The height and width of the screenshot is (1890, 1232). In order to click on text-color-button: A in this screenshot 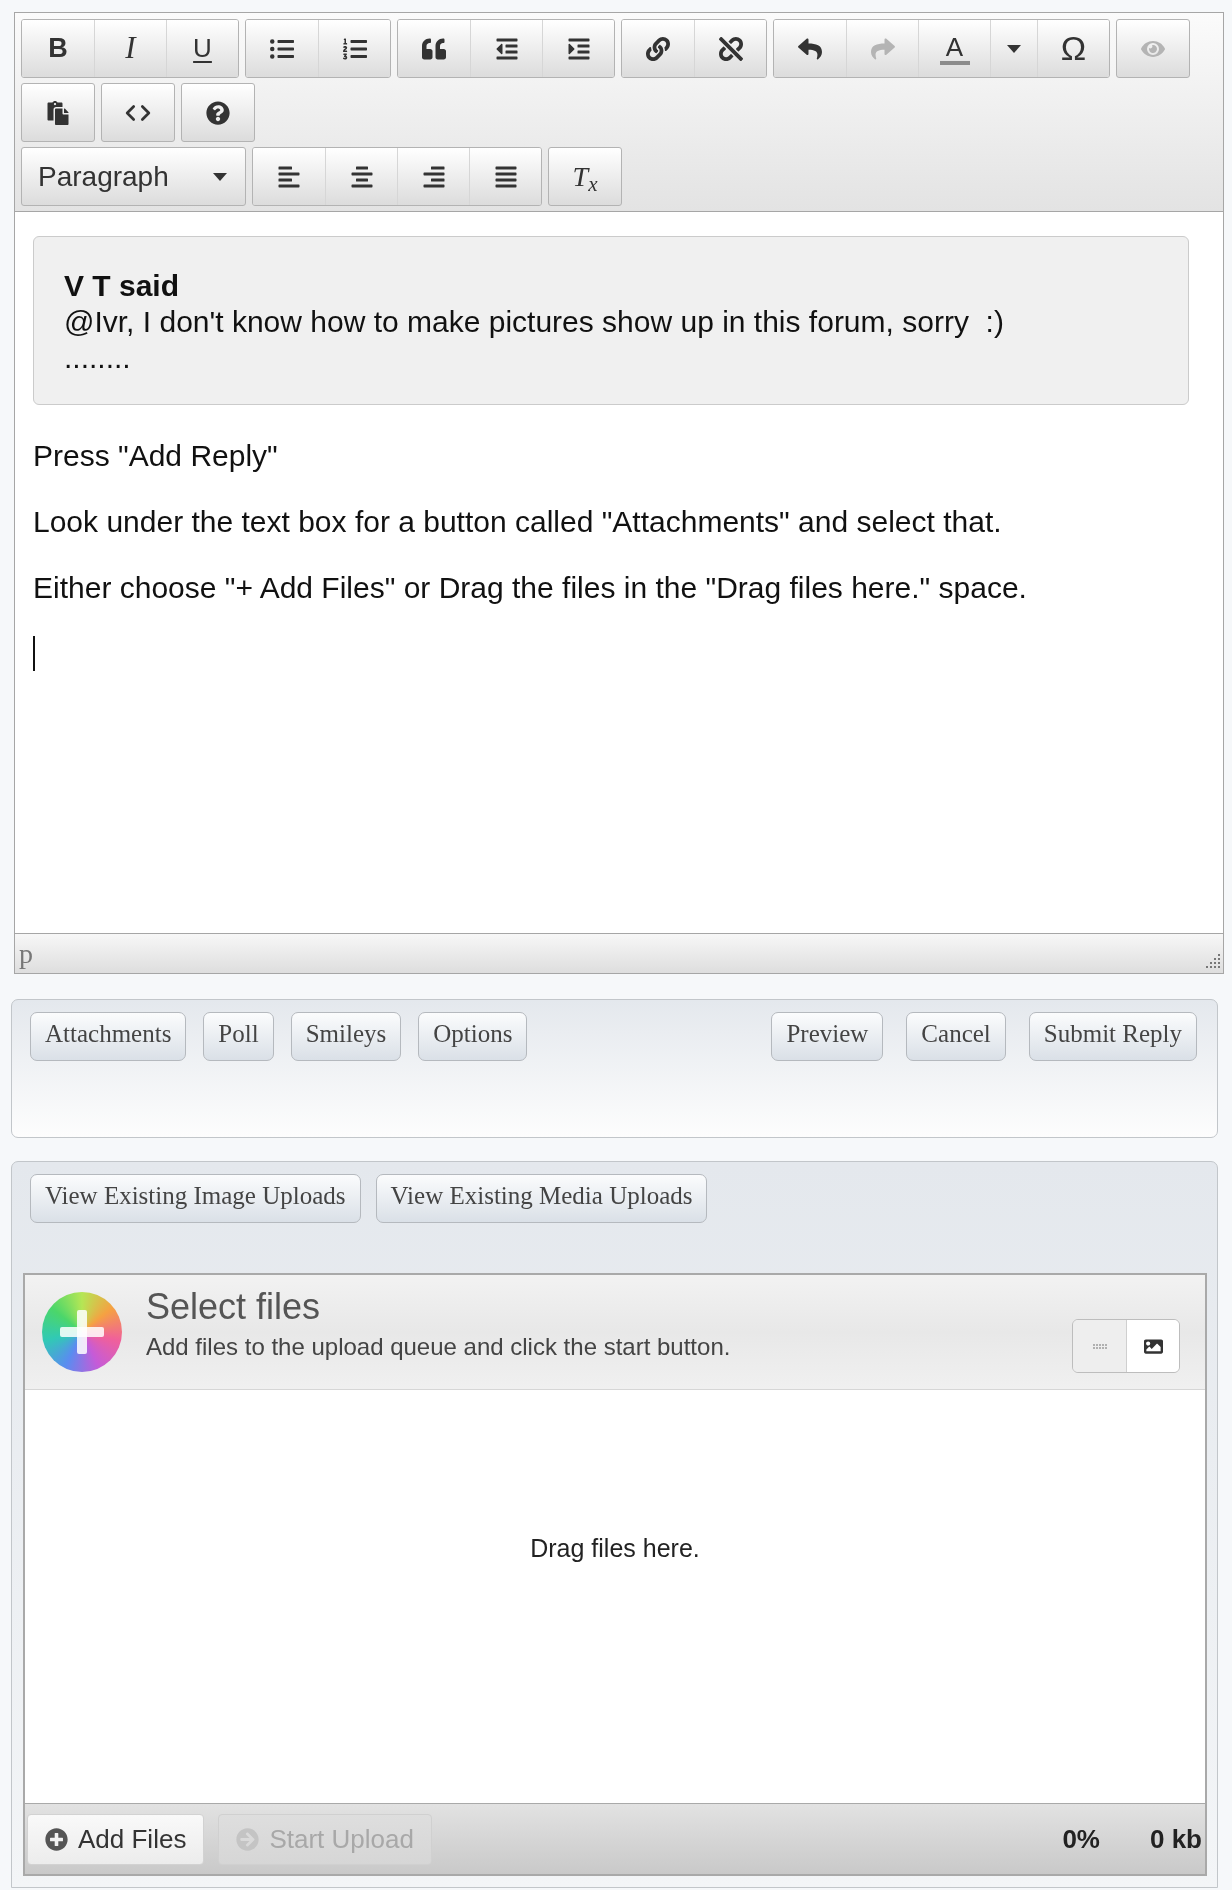, I will do `click(954, 48)`.